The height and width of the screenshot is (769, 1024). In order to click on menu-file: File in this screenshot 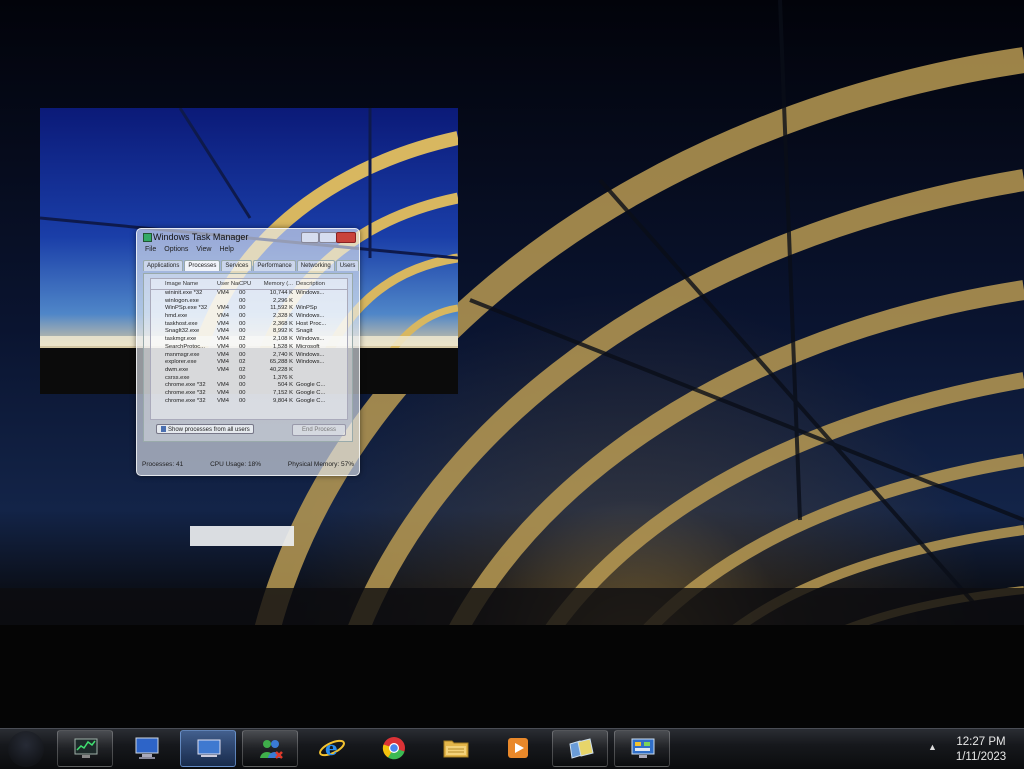, I will do `click(150, 249)`.